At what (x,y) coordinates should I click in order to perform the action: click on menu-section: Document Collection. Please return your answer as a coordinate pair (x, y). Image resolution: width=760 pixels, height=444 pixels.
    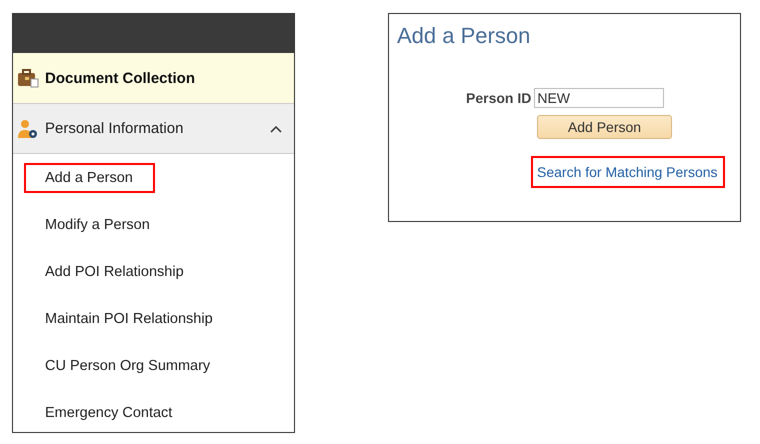
    Looking at the image, I should click on (153, 78).